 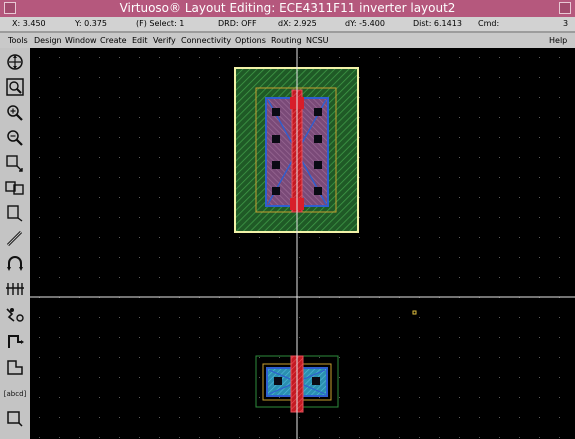 I want to click on redraw-button, so click(x=15, y=87).